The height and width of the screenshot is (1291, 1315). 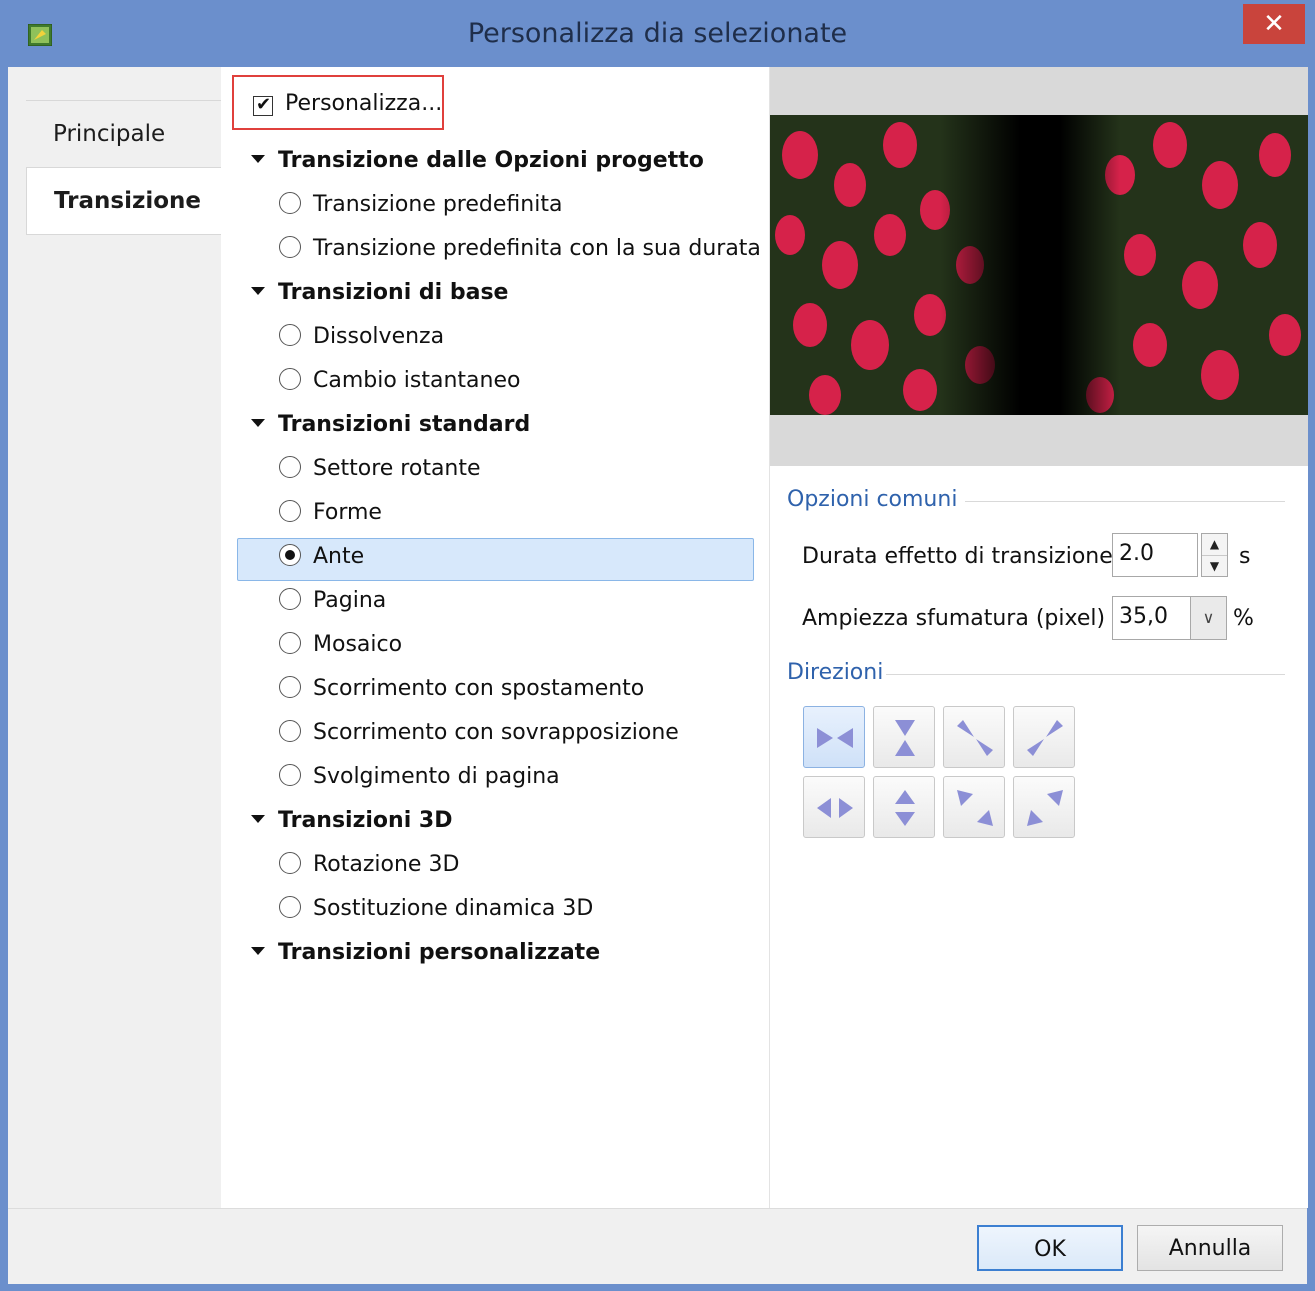 What do you see at coordinates (657, 1246) in the screenshot?
I see `dialog-footer: OK Annulla` at bounding box center [657, 1246].